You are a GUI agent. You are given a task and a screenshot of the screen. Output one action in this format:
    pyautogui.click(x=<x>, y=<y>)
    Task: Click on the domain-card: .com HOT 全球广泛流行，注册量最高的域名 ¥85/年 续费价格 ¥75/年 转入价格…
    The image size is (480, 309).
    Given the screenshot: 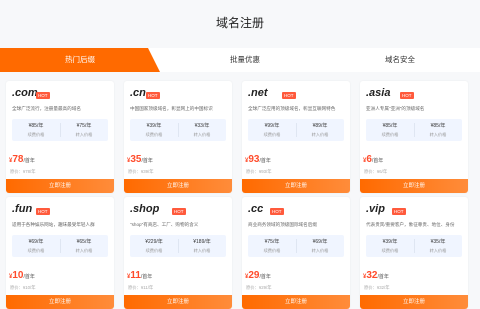 What is the action you would take?
    pyautogui.click(x=60, y=137)
    